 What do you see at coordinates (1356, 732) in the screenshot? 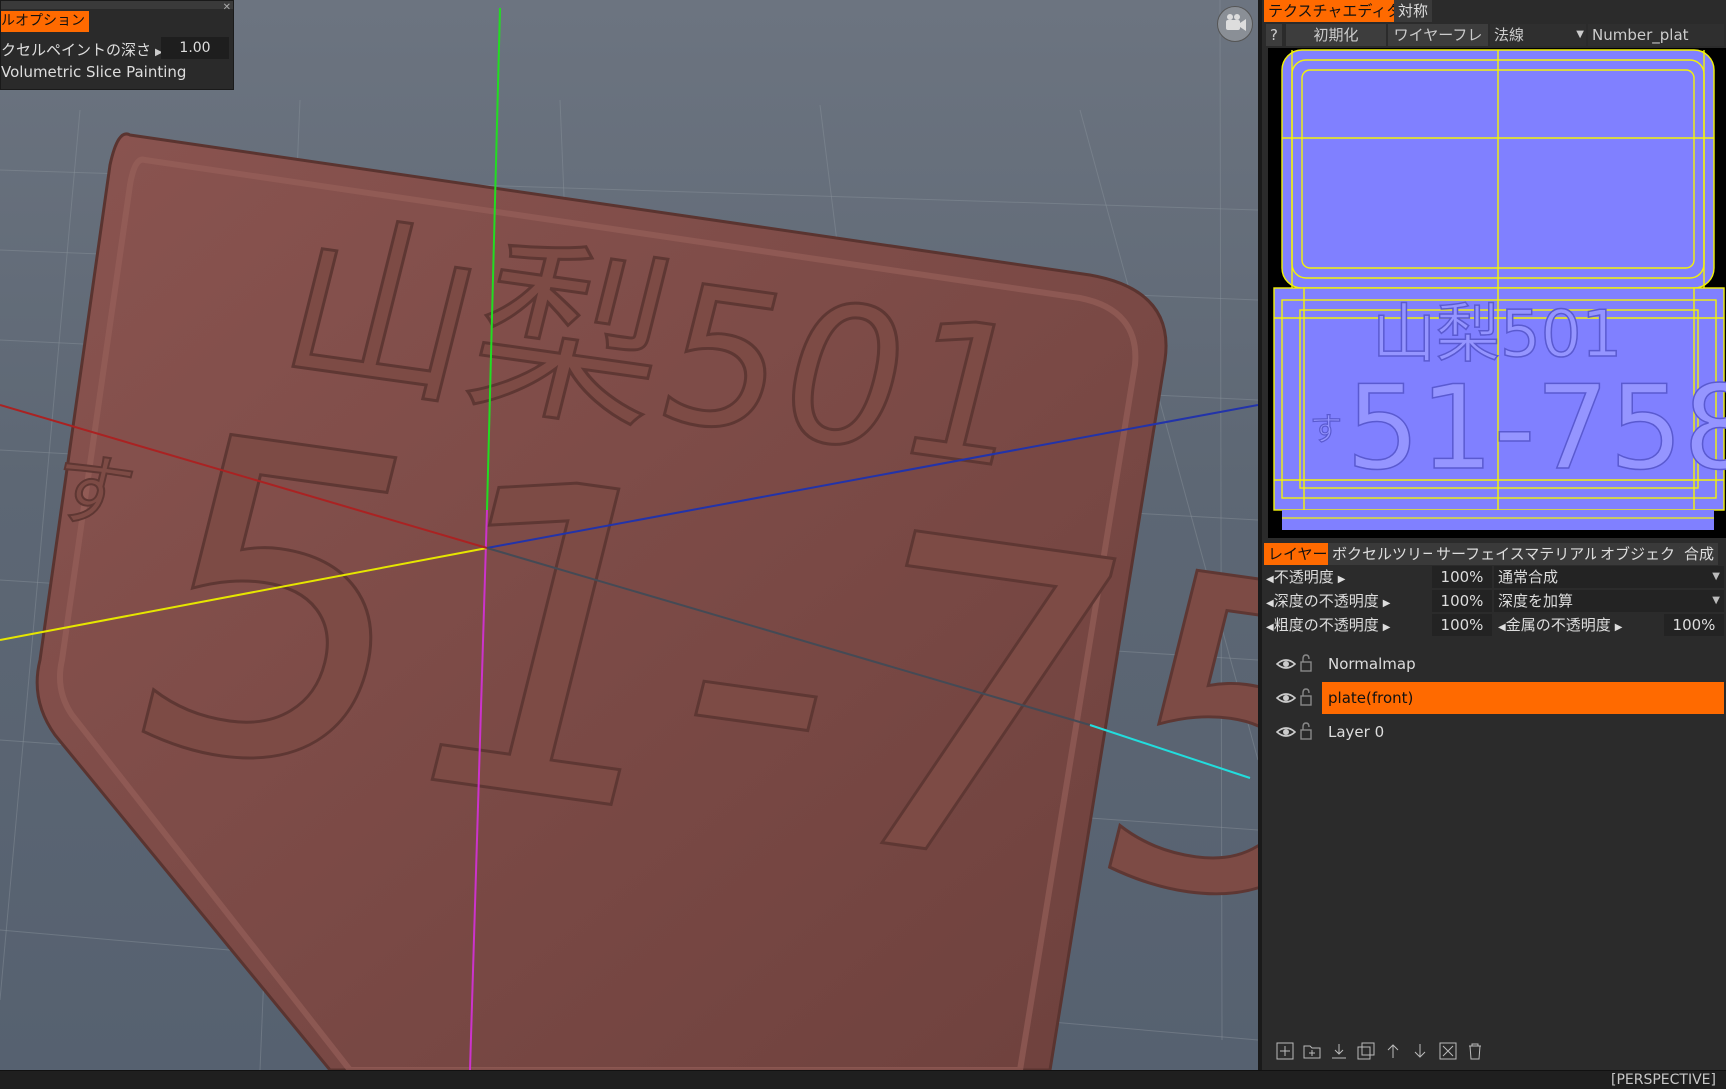
I see `layer-name: Layer 0` at bounding box center [1356, 732].